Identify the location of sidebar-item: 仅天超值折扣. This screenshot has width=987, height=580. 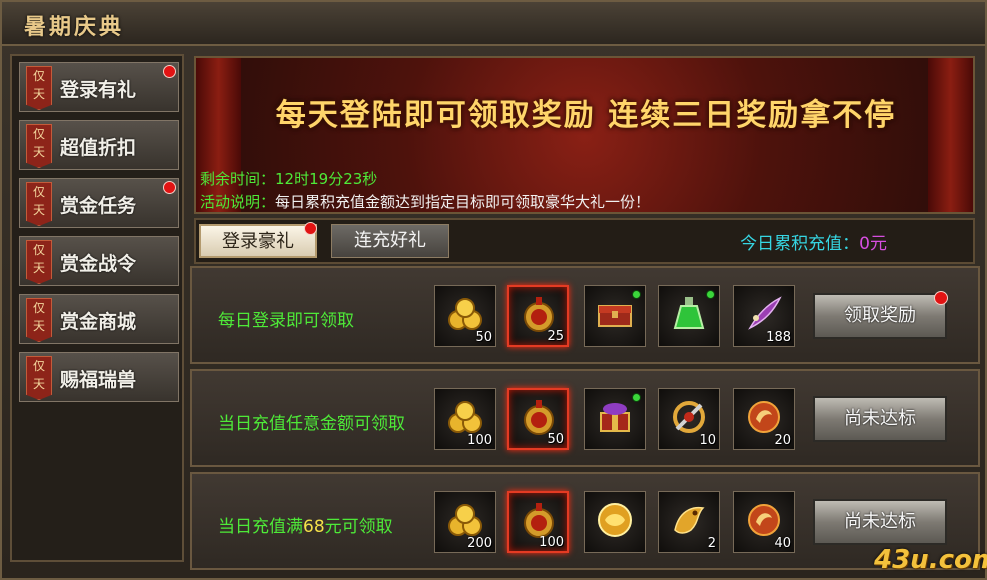
(99, 145).